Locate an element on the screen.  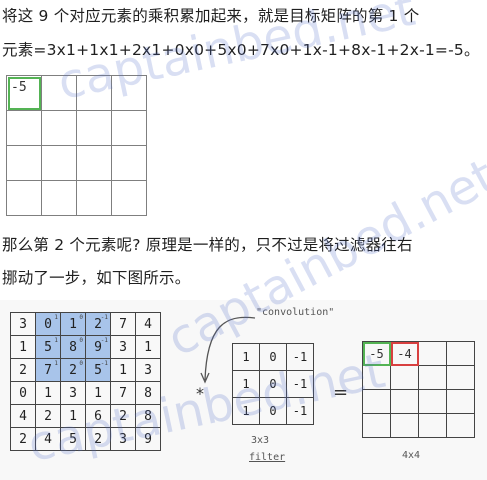
output-matrix: -5 -4 is located at coordinates (418, 389).